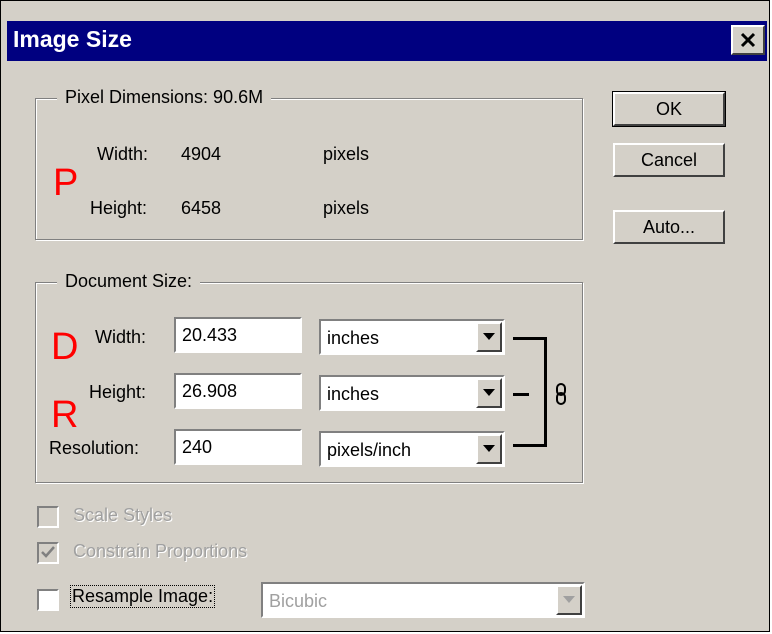 This screenshot has height=634, width=772. What do you see at coordinates (561, 394) in the screenshot?
I see `chain-link-icon` at bounding box center [561, 394].